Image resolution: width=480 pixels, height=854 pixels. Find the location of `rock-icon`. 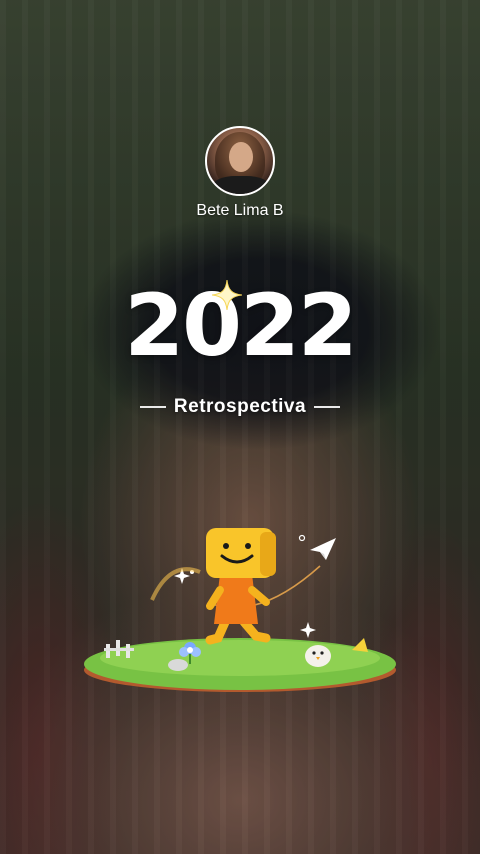

rock-icon is located at coordinates (178, 665).